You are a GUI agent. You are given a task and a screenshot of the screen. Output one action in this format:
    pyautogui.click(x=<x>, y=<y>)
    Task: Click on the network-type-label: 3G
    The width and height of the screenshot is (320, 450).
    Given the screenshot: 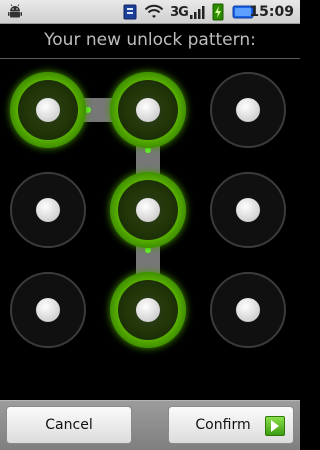 What is the action you would take?
    pyautogui.click(x=179, y=12)
    